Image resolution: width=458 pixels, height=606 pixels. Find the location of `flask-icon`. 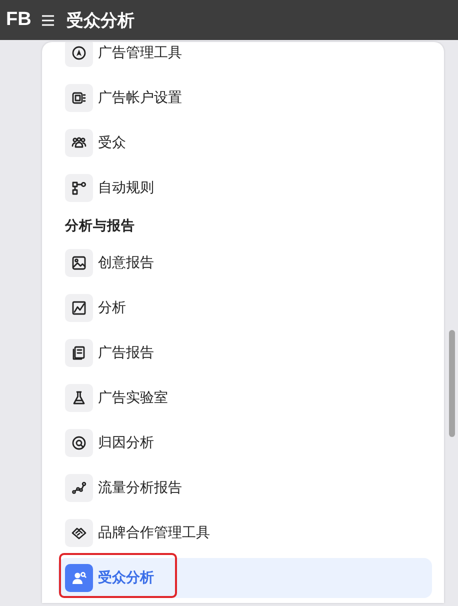

flask-icon is located at coordinates (79, 398).